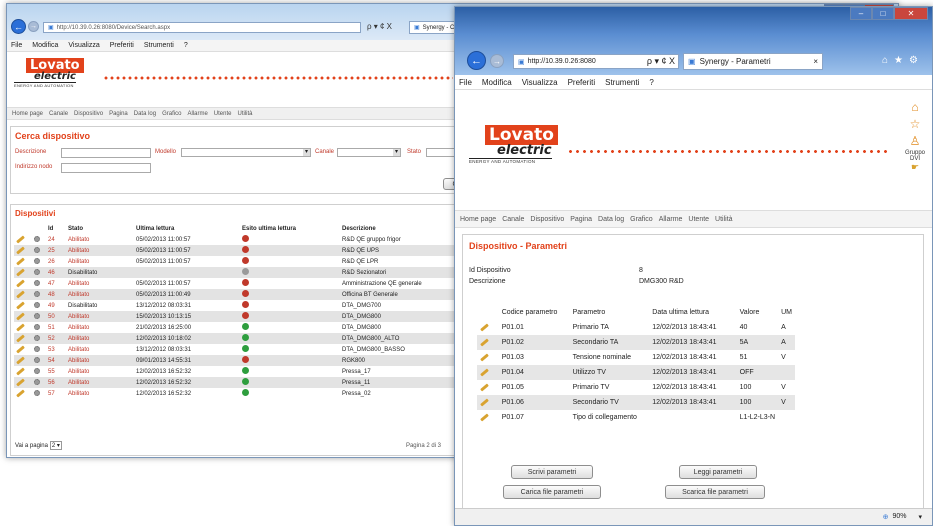 The width and height of the screenshot is (933, 526). Describe the element at coordinates (552, 472) in the screenshot. I see `write-parameters-button: Scrivi parametri` at that location.